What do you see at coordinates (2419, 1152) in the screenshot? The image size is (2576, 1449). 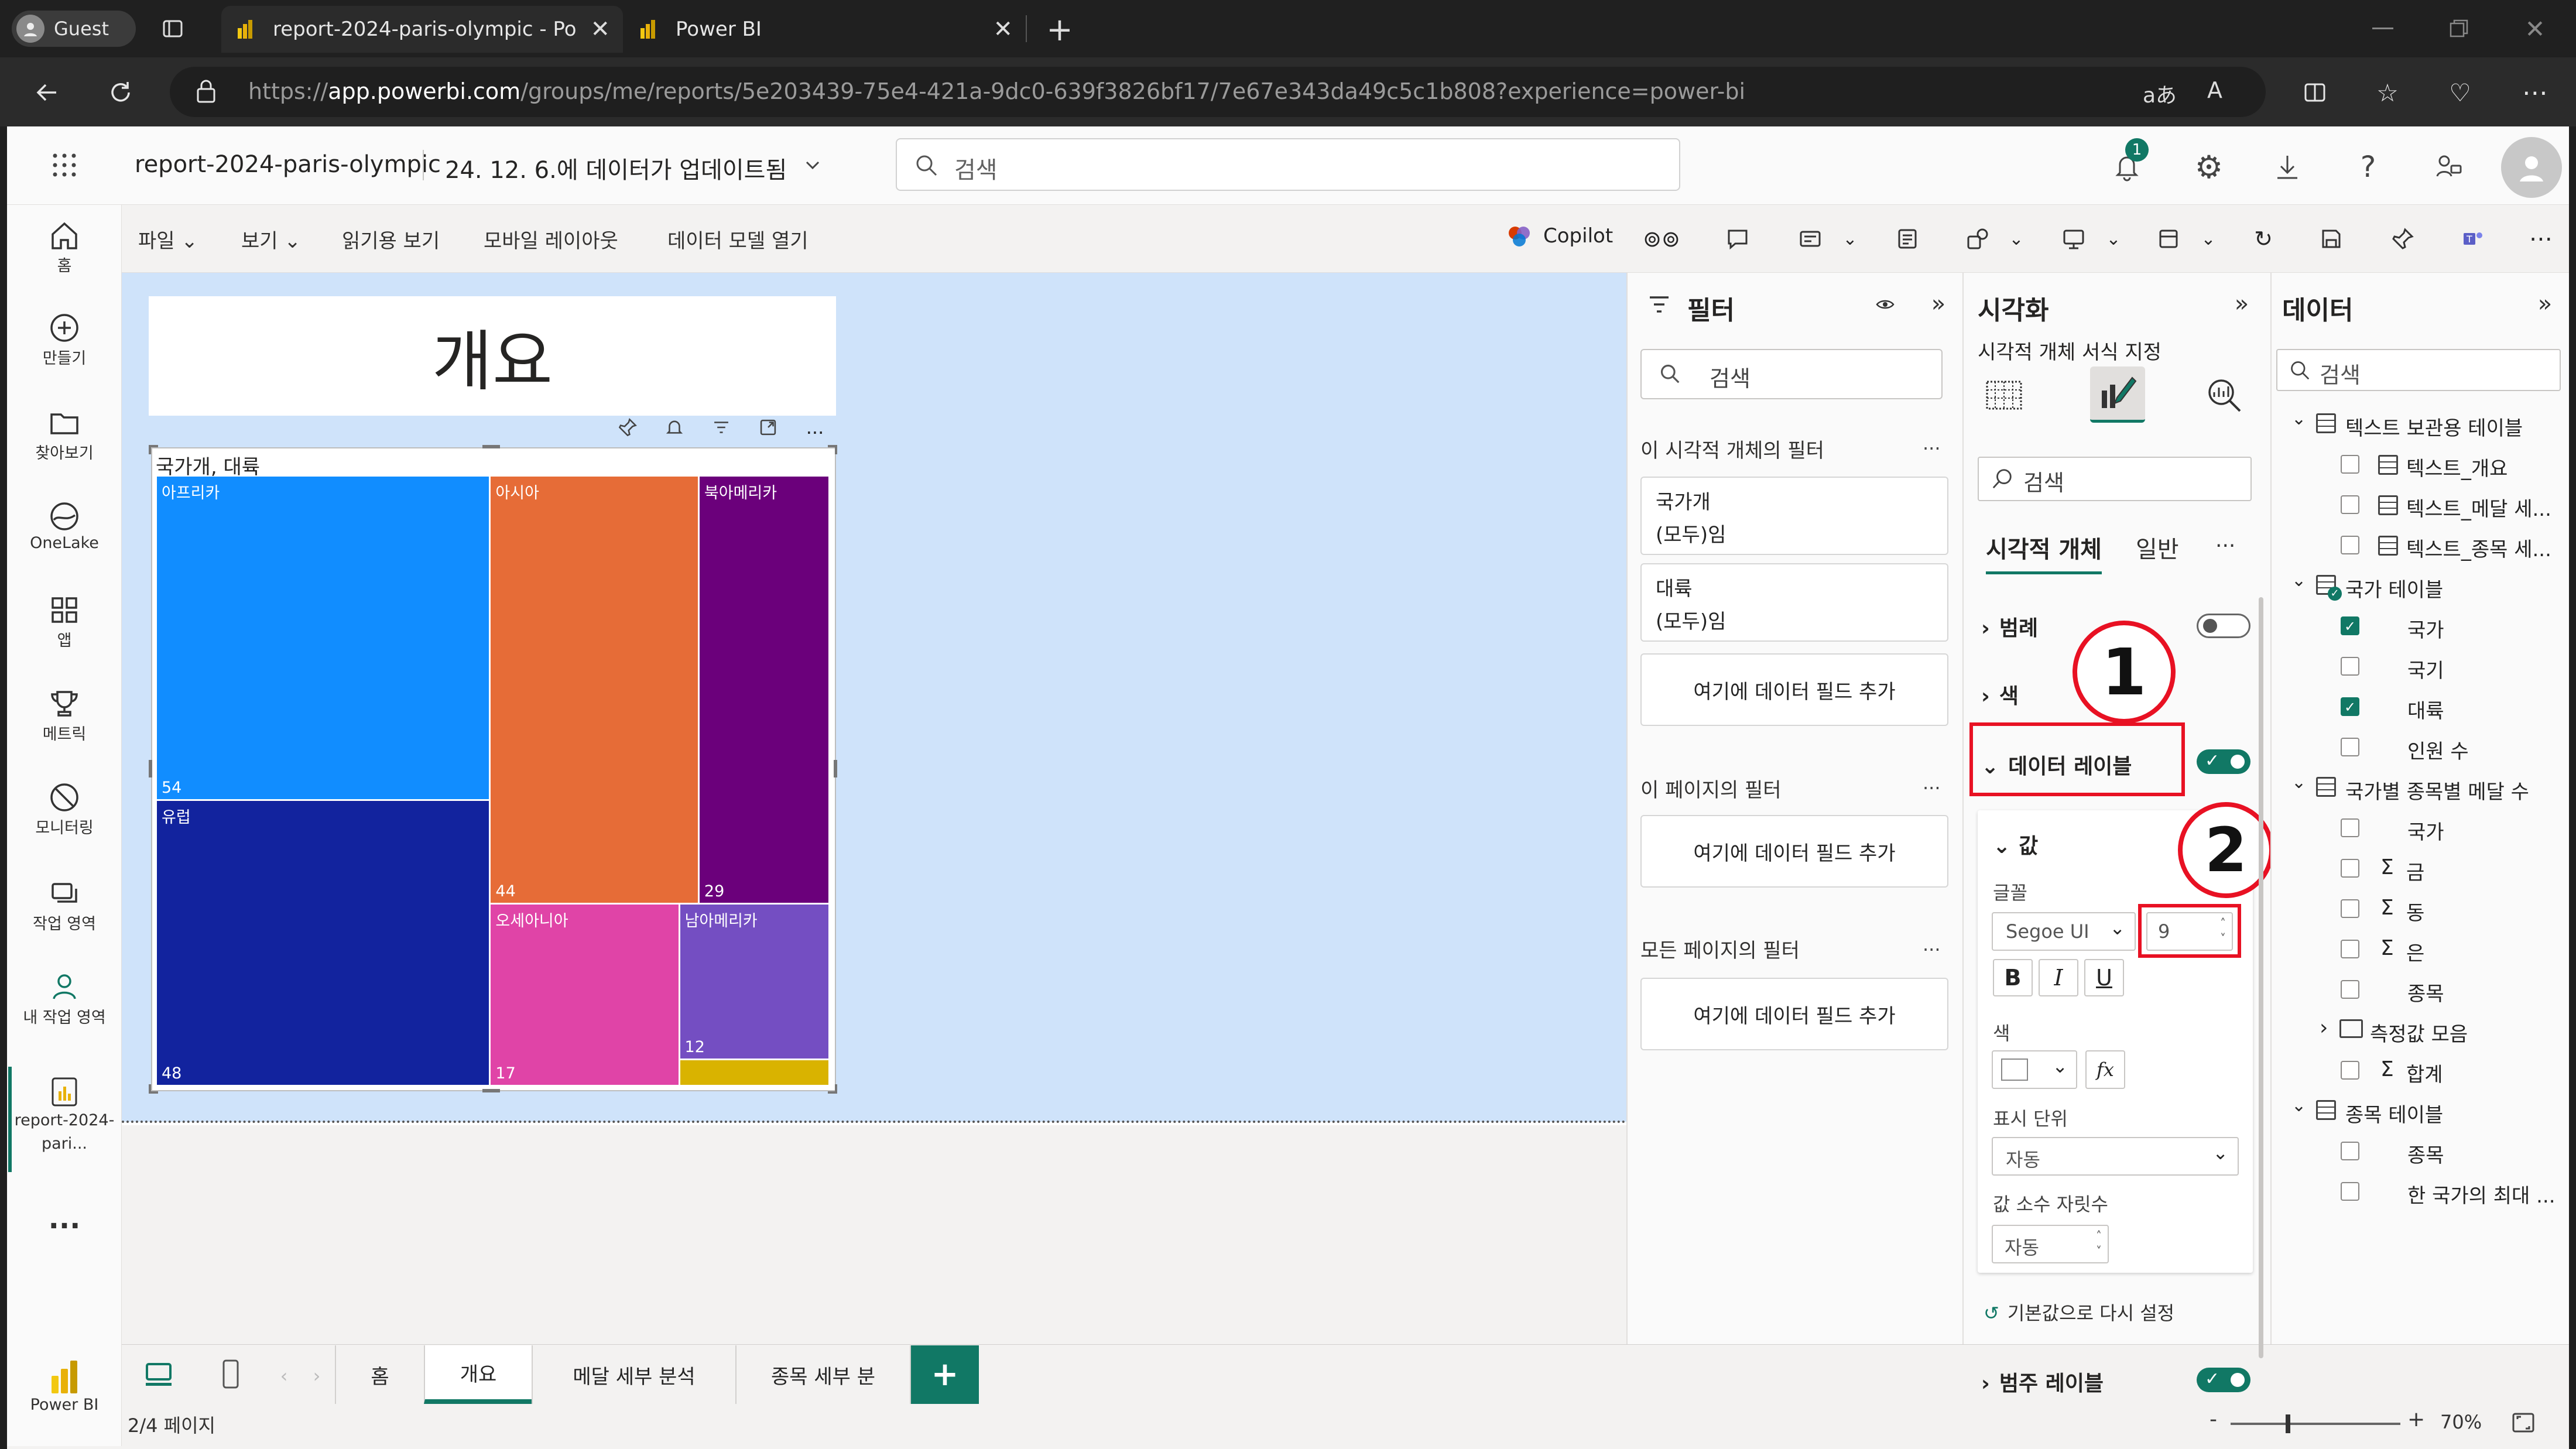 I see `field-item: 종목` at bounding box center [2419, 1152].